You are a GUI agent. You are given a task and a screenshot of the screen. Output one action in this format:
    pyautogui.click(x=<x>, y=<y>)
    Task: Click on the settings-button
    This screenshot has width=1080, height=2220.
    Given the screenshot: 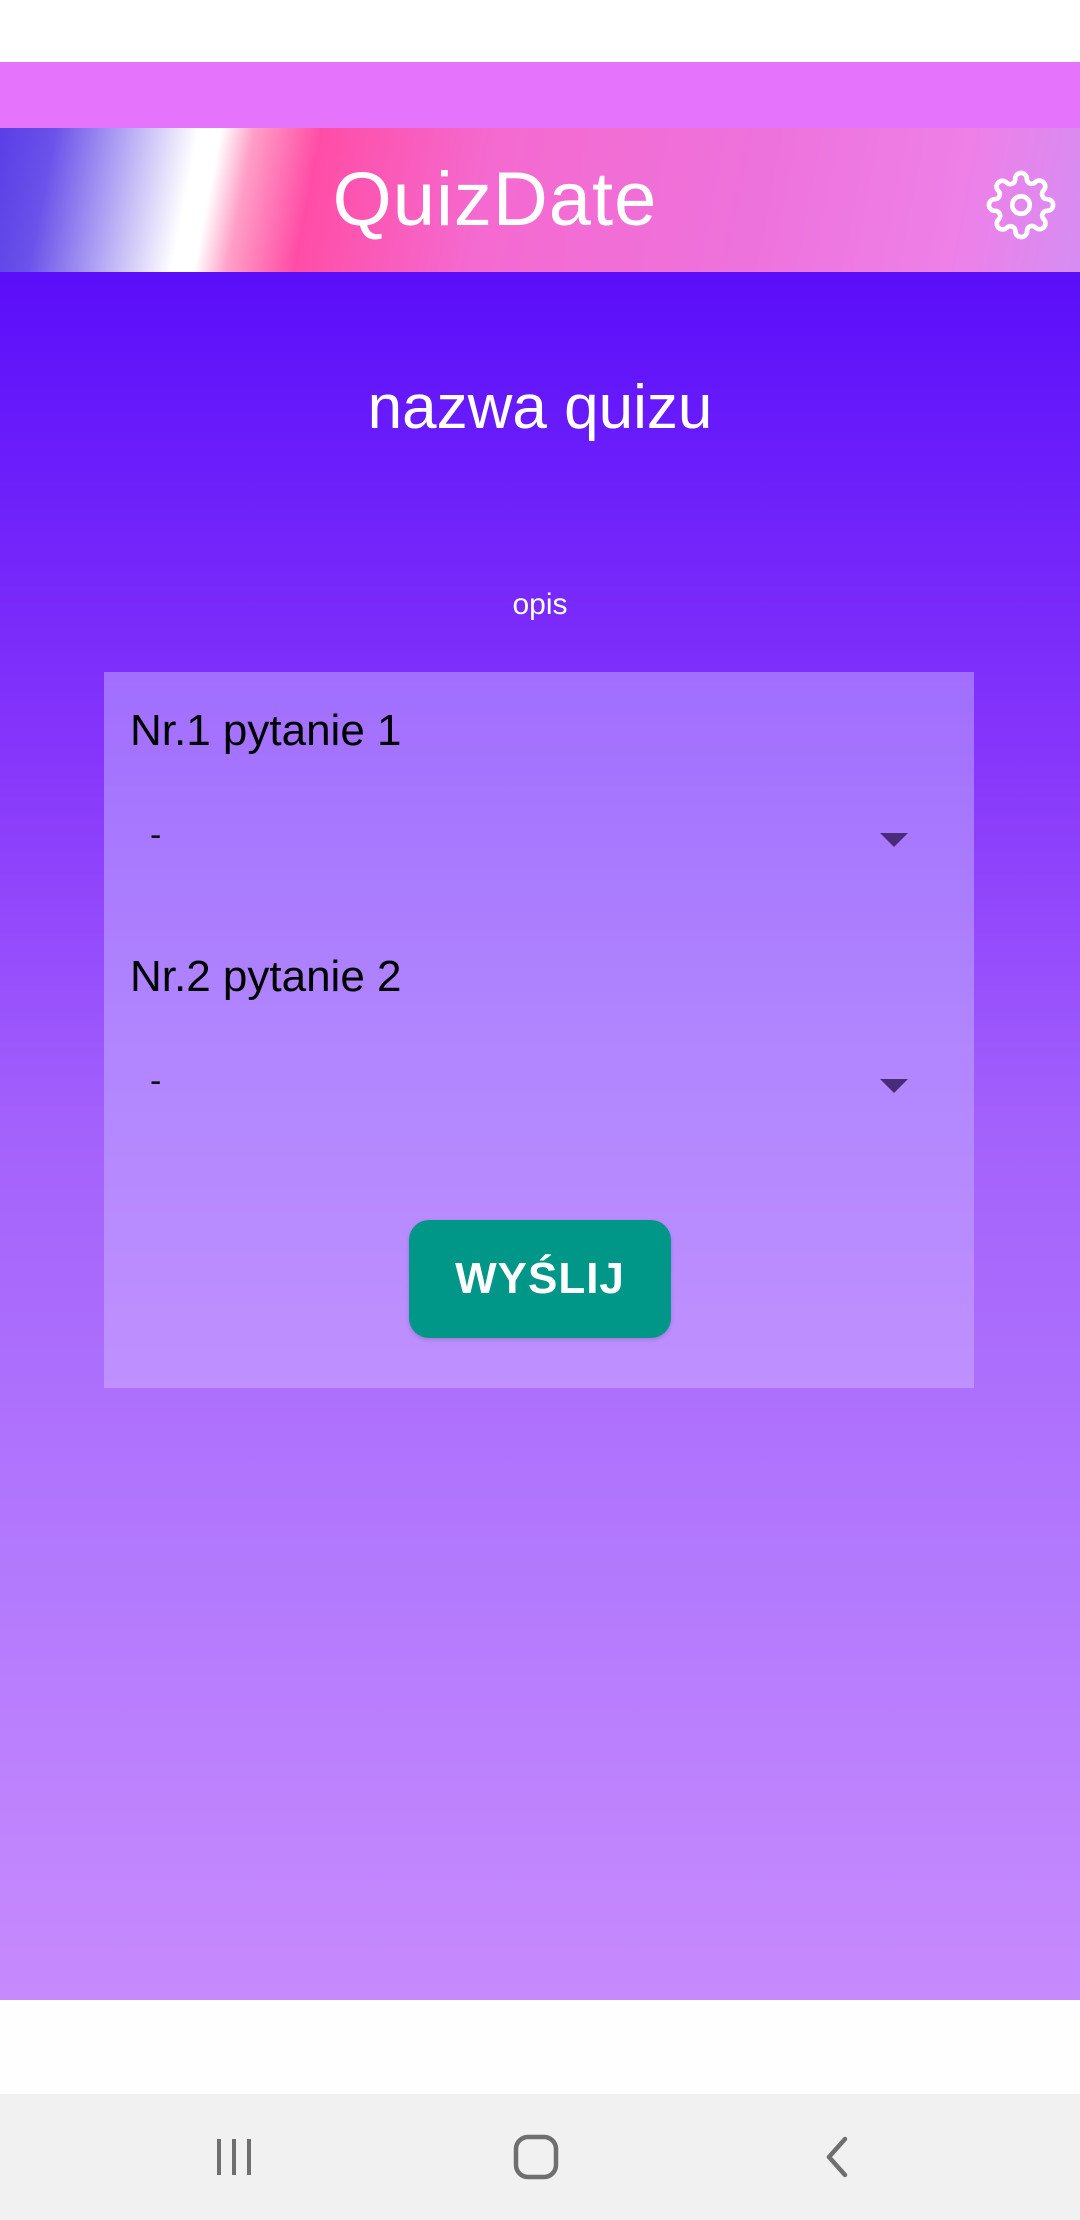 What is the action you would take?
    pyautogui.click(x=1021, y=205)
    